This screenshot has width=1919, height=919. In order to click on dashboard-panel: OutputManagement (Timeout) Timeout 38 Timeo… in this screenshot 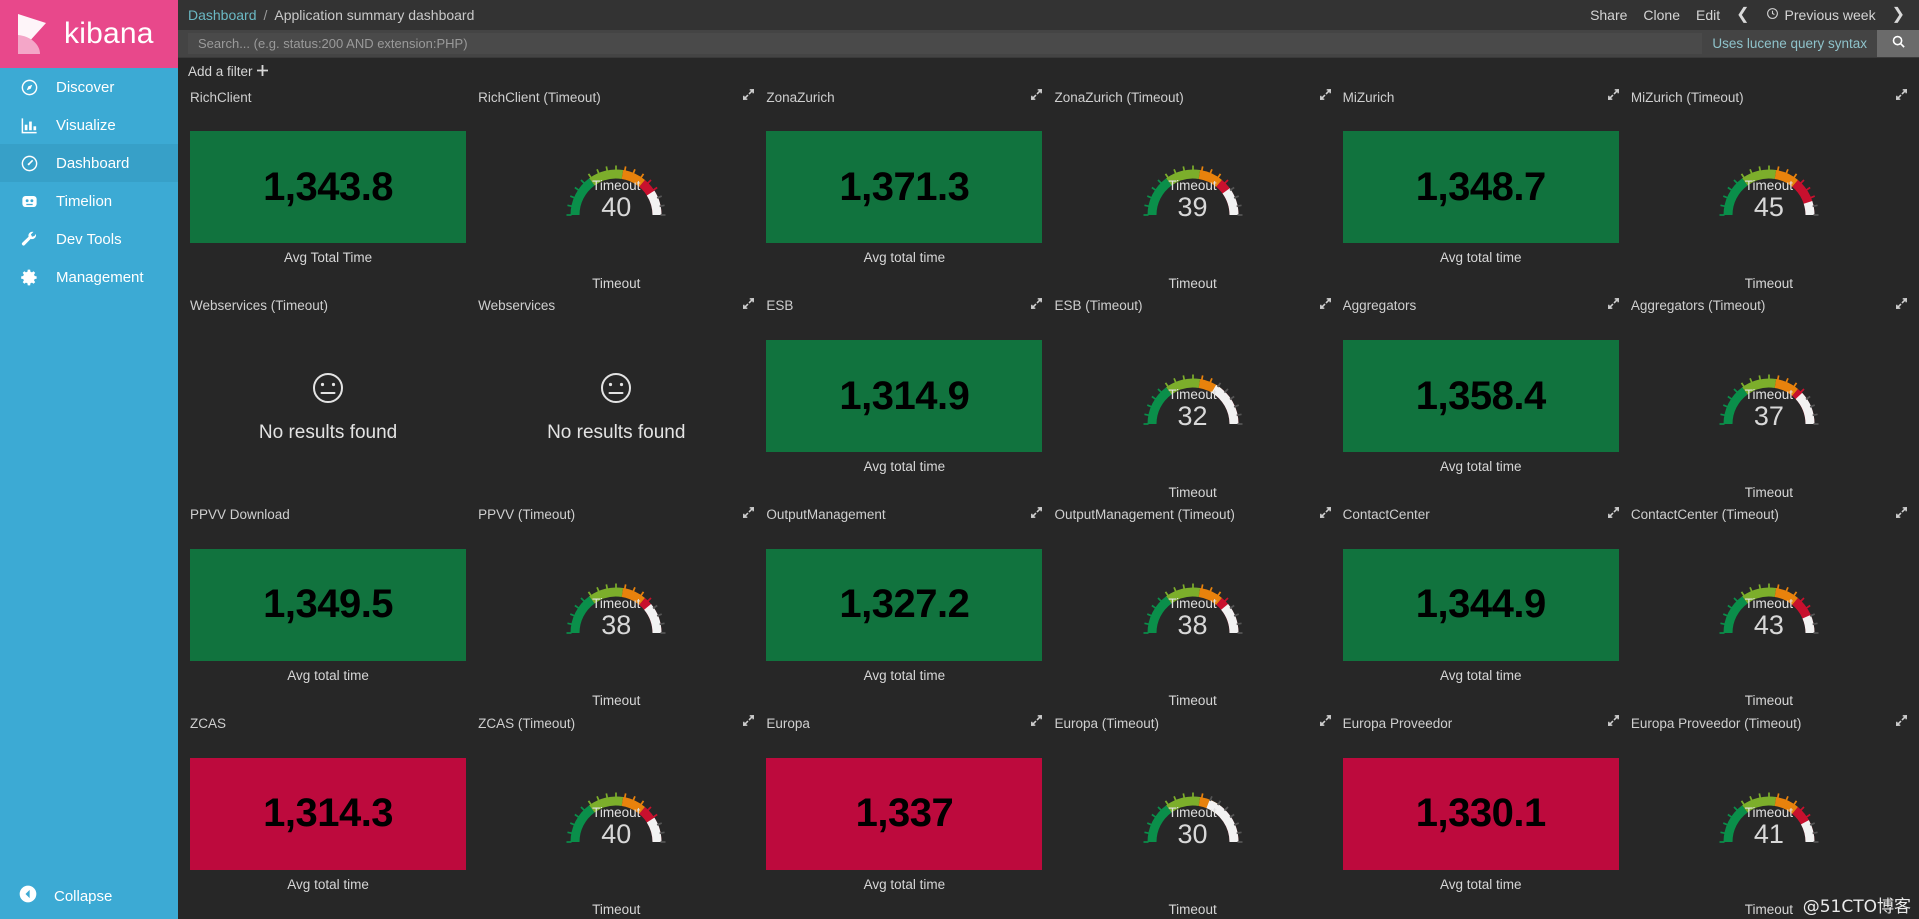, I will do `click(1192, 606)`.